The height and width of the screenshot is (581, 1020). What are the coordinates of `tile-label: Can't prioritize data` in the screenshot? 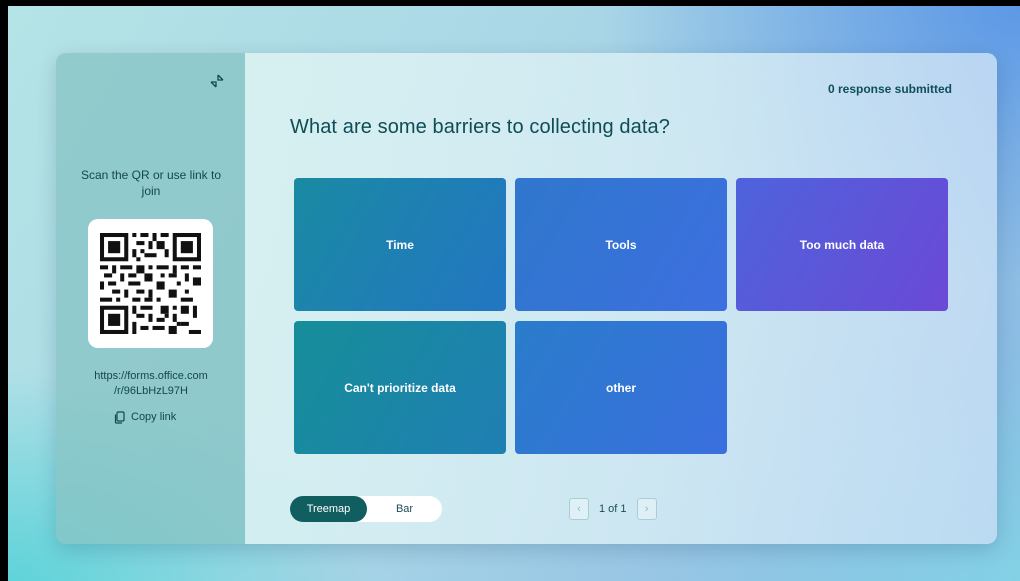 It's located at (400, 387).